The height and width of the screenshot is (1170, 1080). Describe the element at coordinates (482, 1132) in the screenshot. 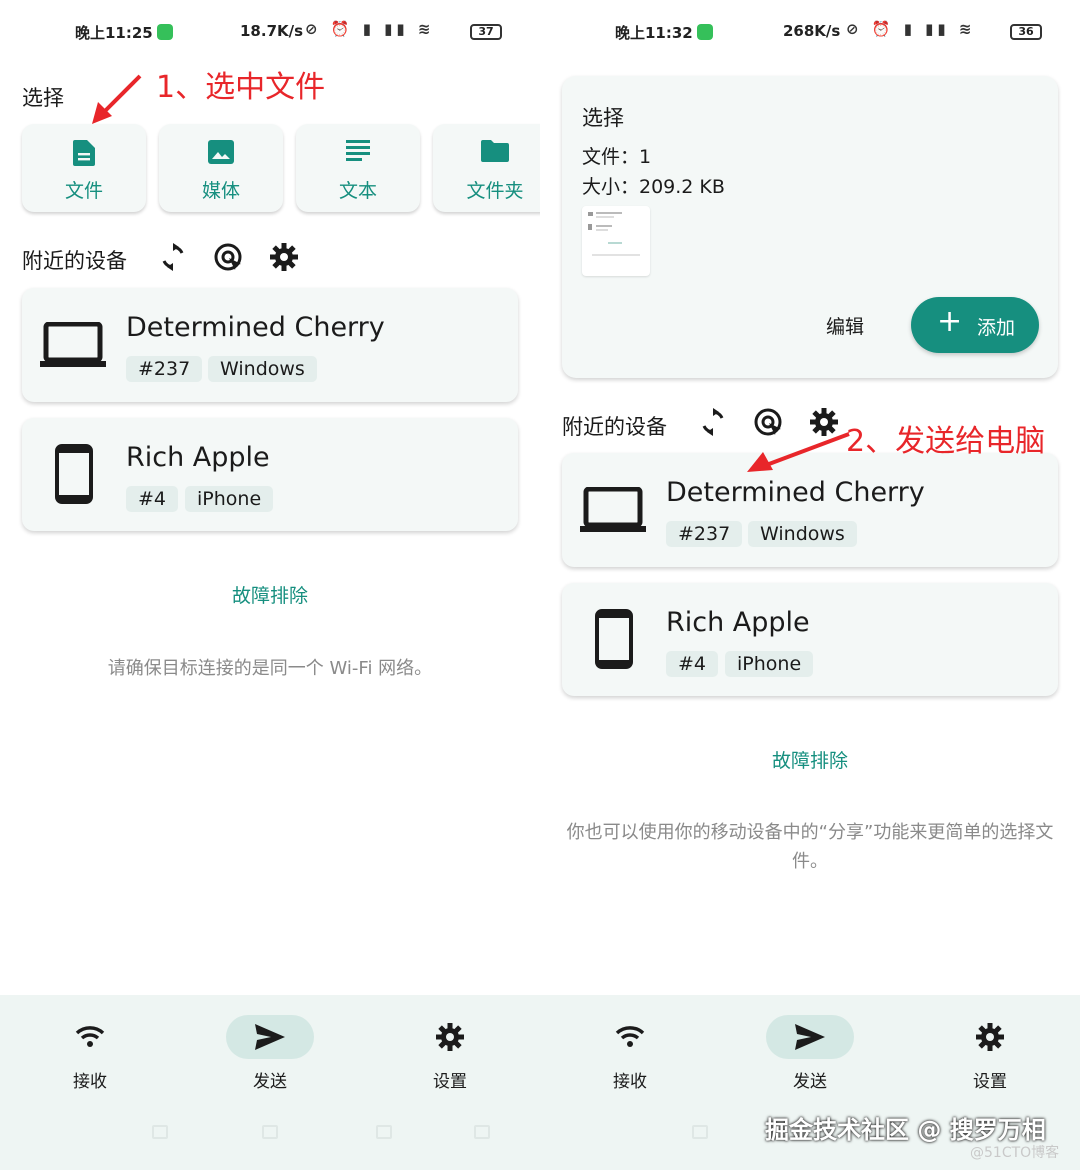

I see `system-extra-button` at that location.